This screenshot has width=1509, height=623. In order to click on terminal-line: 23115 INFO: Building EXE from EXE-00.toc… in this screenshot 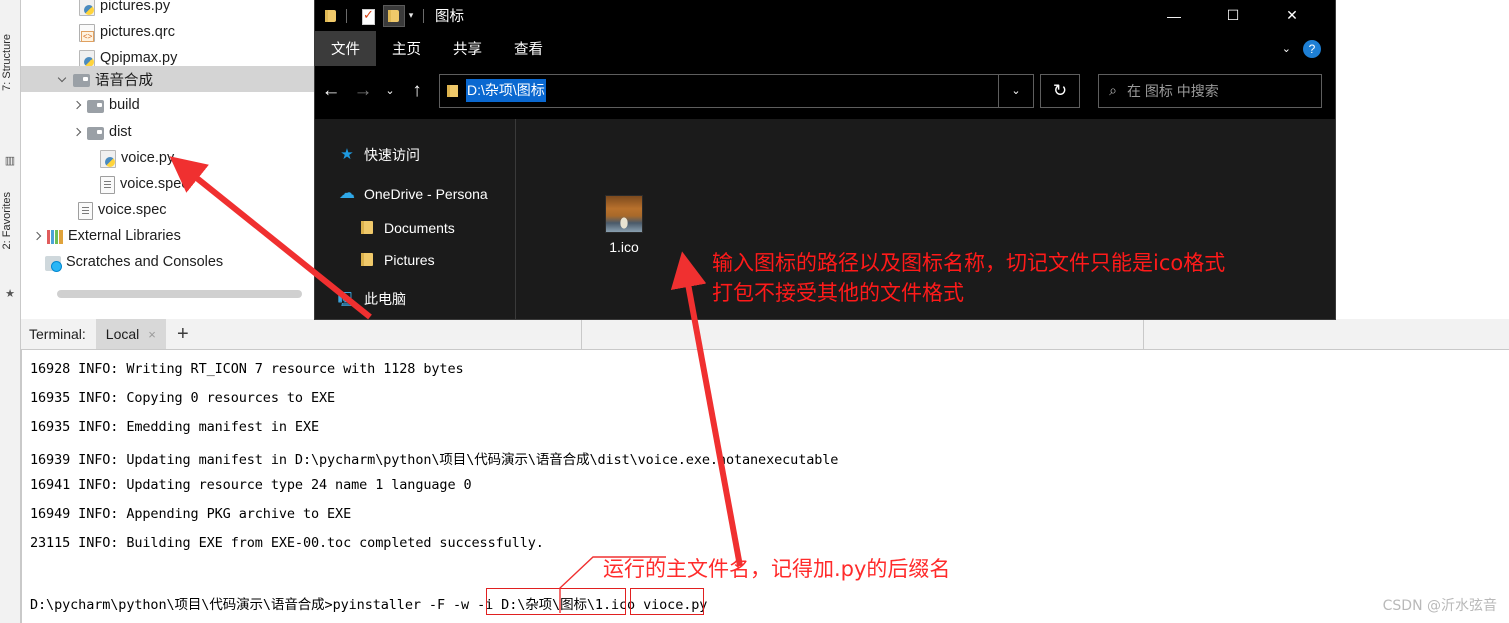, I will do `click(287, 543)`.